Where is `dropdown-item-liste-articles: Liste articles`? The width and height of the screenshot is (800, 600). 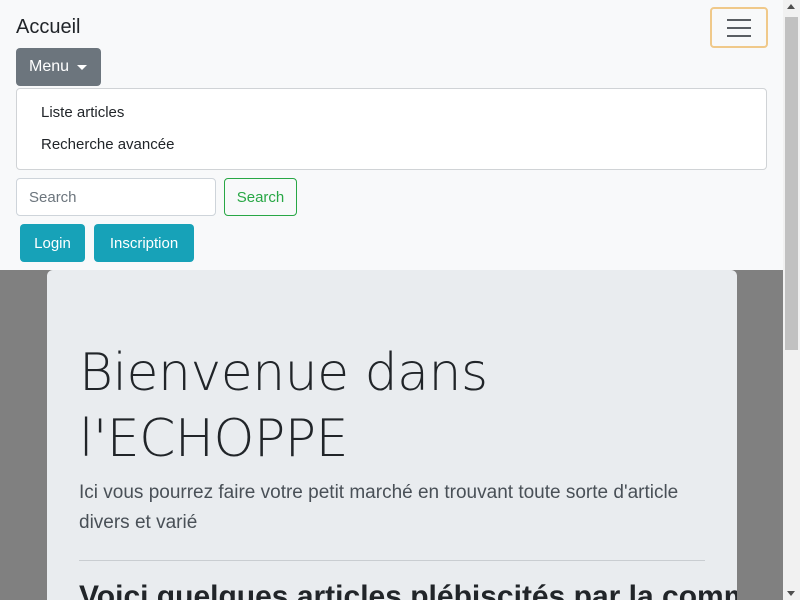
dropdown-item-liste-articles: Liste articles is located at coordinates (391, 113).